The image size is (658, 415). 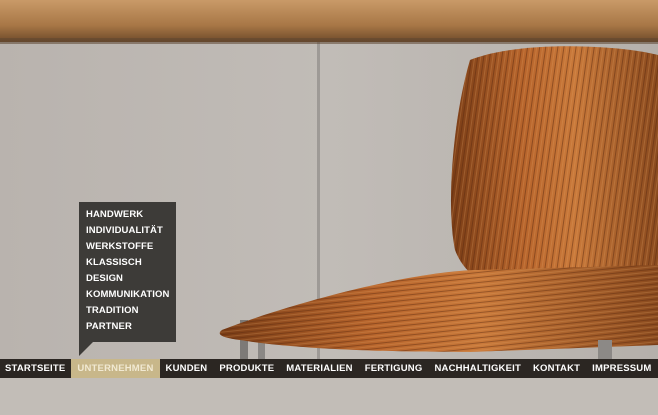 What do you see at coordinates (131, 263) in the screenshot?
I see `submenu-item-klassisch: KLASSISCH` at bounding box center [131, 263].